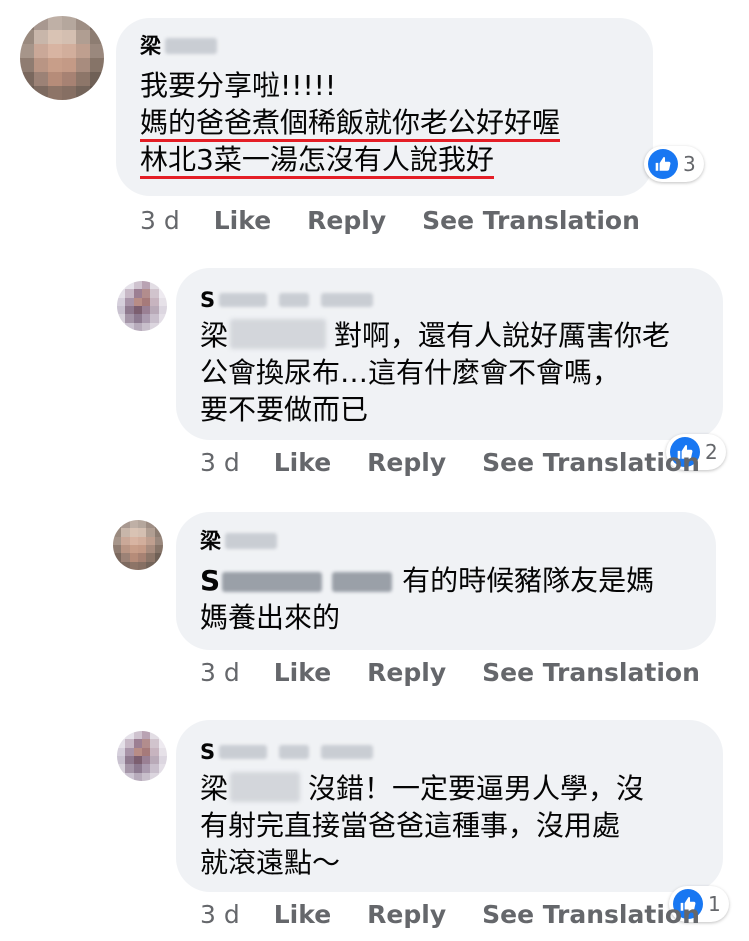  Describe the element at coordinates (410, 372) in the screenshot. I see `comment-line: 公會換尿布…這有什麼會不會嗎，` at that location.